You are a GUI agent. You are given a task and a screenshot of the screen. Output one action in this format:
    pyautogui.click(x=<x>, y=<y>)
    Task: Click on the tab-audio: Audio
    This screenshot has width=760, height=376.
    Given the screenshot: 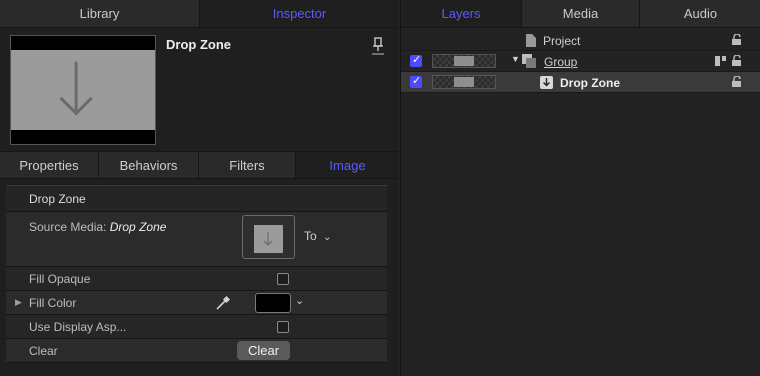 What is the action you would take?
    pyautogui.click(x=699, y=13)
    